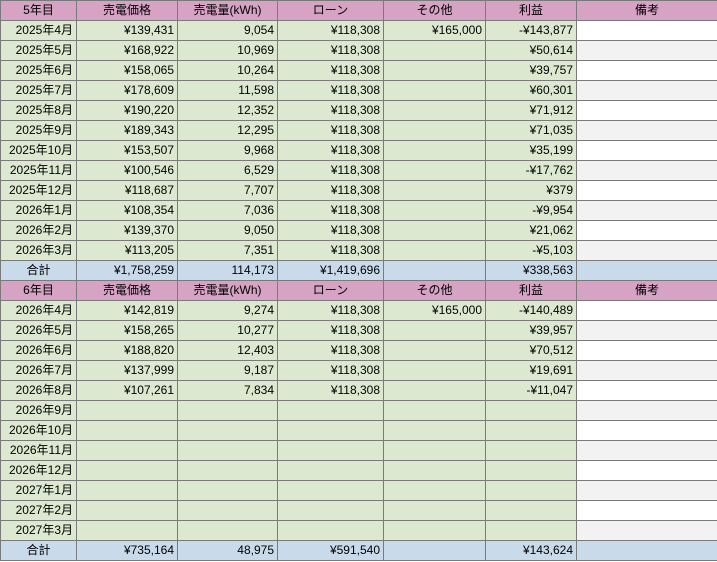  Describe the element at coordinates (227, 170) in the screenshot. I see `cell-sell-volume: 6,529` at that location.